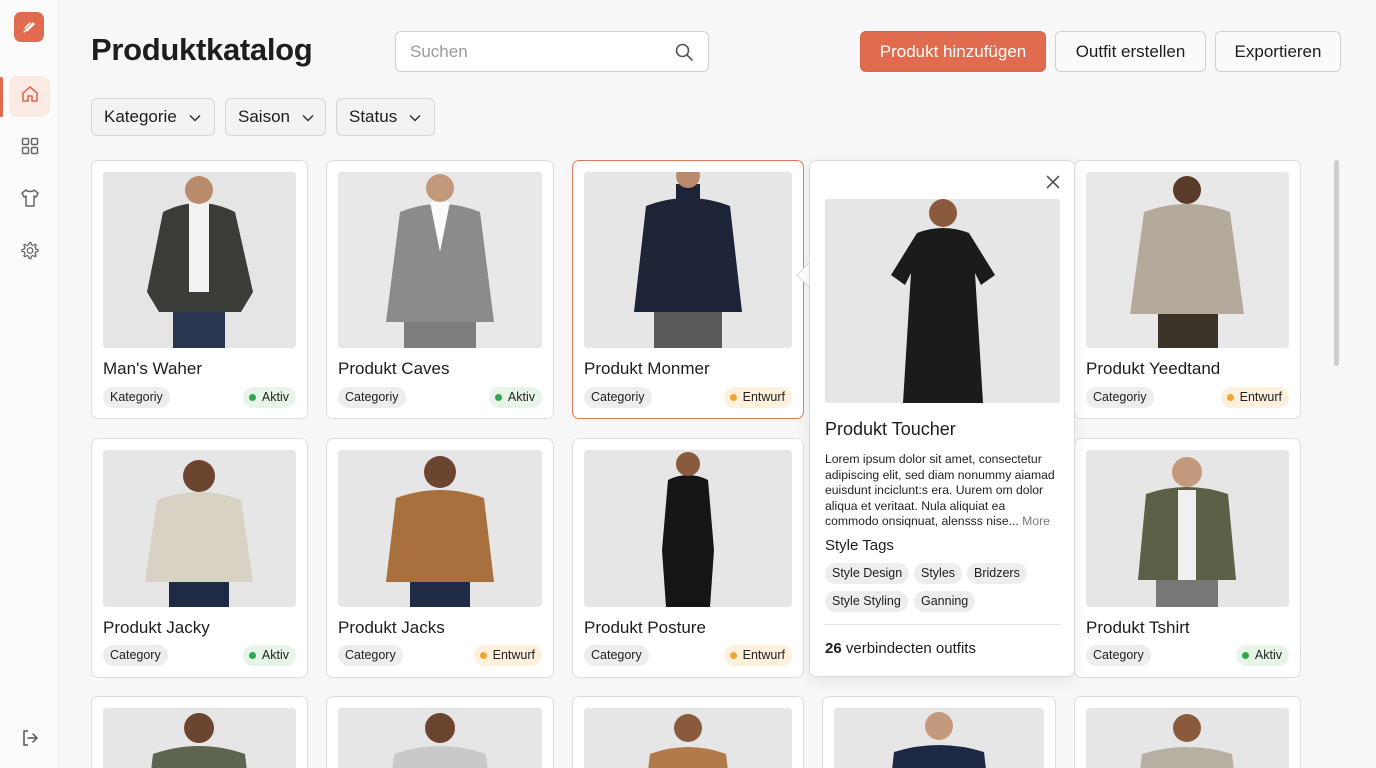  What do you see at coordinates (833, 648) in the screenshot?
I see `linked-outfits-count: 26` at bounding box center [833, 648].